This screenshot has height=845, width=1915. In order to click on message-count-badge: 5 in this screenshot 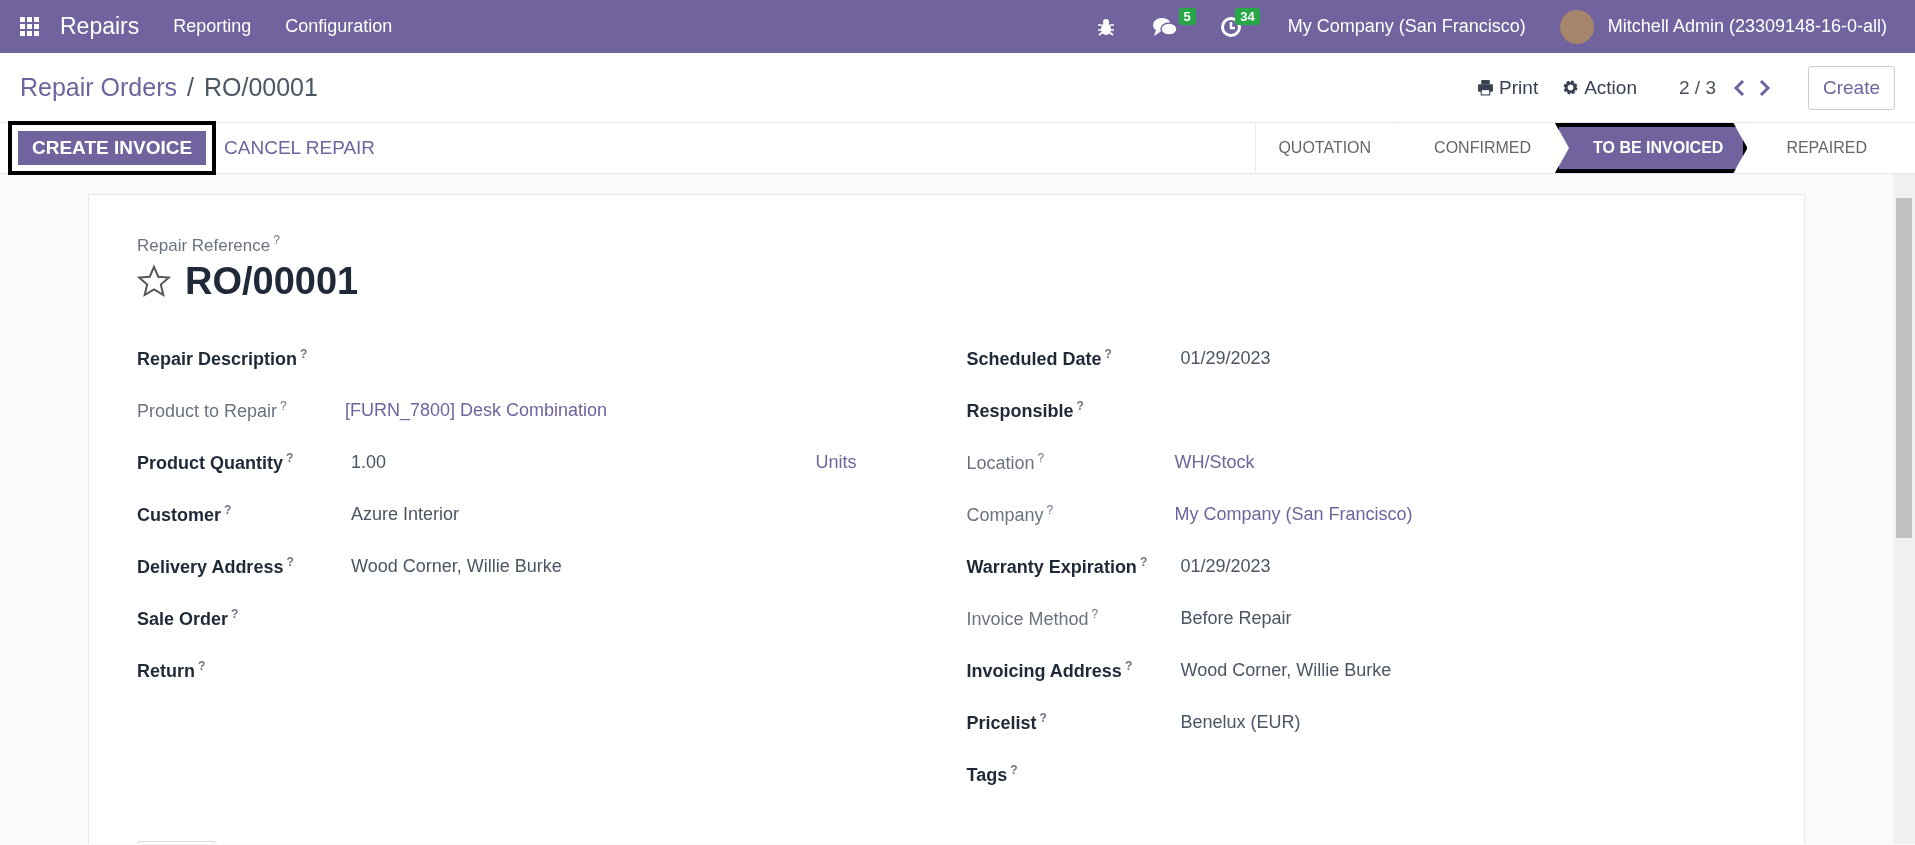, I will do `click(1187, 16)`.